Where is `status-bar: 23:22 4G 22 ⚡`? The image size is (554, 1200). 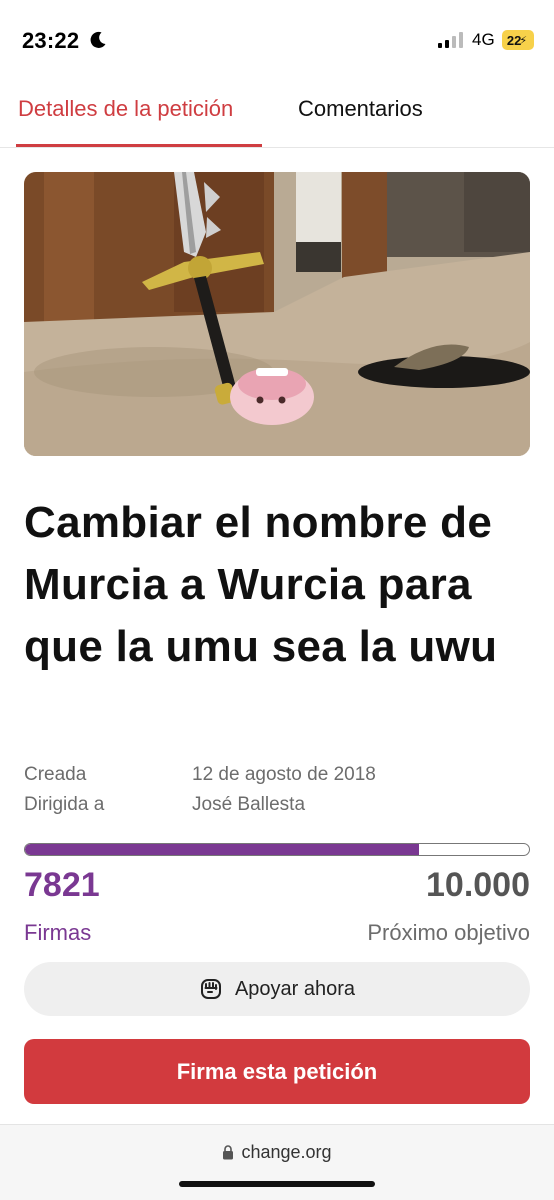
status-bar: 23:22 4G 22 ⚡ is located at coordinates (277, 40).